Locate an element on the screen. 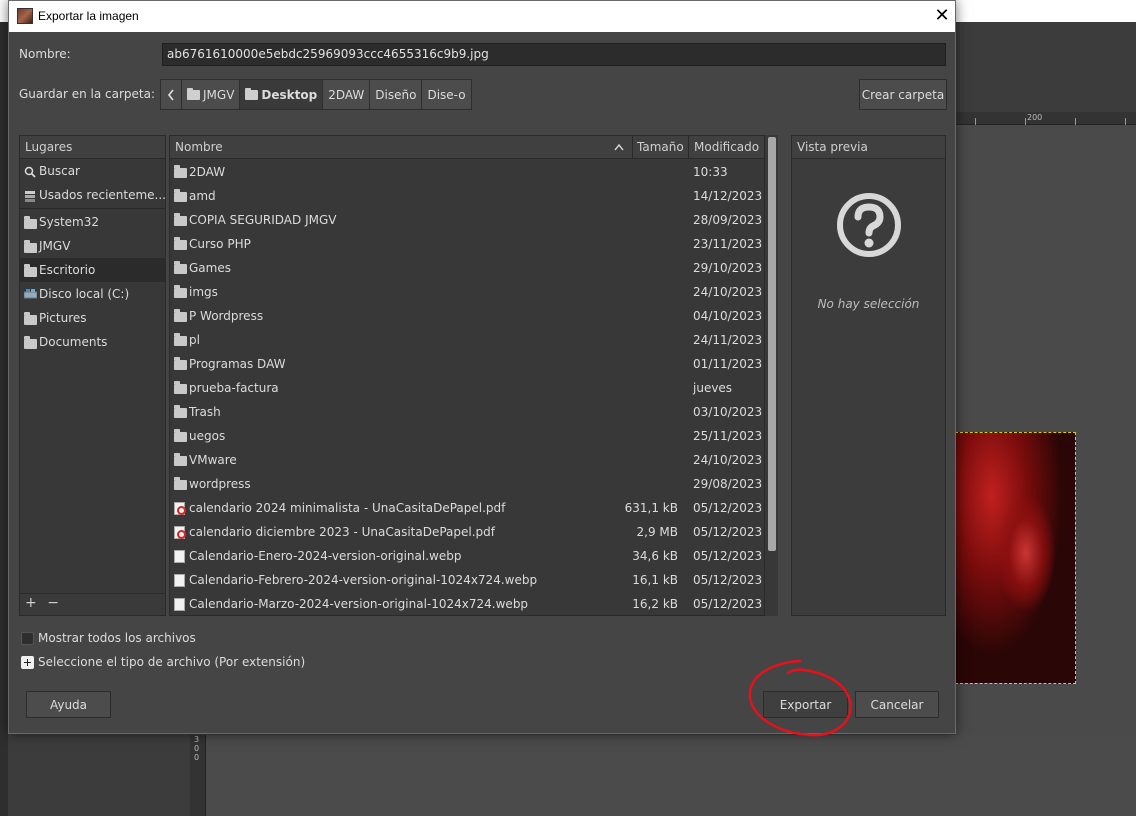 The image size is (1136, 816). file-row: Trash 03/10/2023 is located at coordinates (466, 412).